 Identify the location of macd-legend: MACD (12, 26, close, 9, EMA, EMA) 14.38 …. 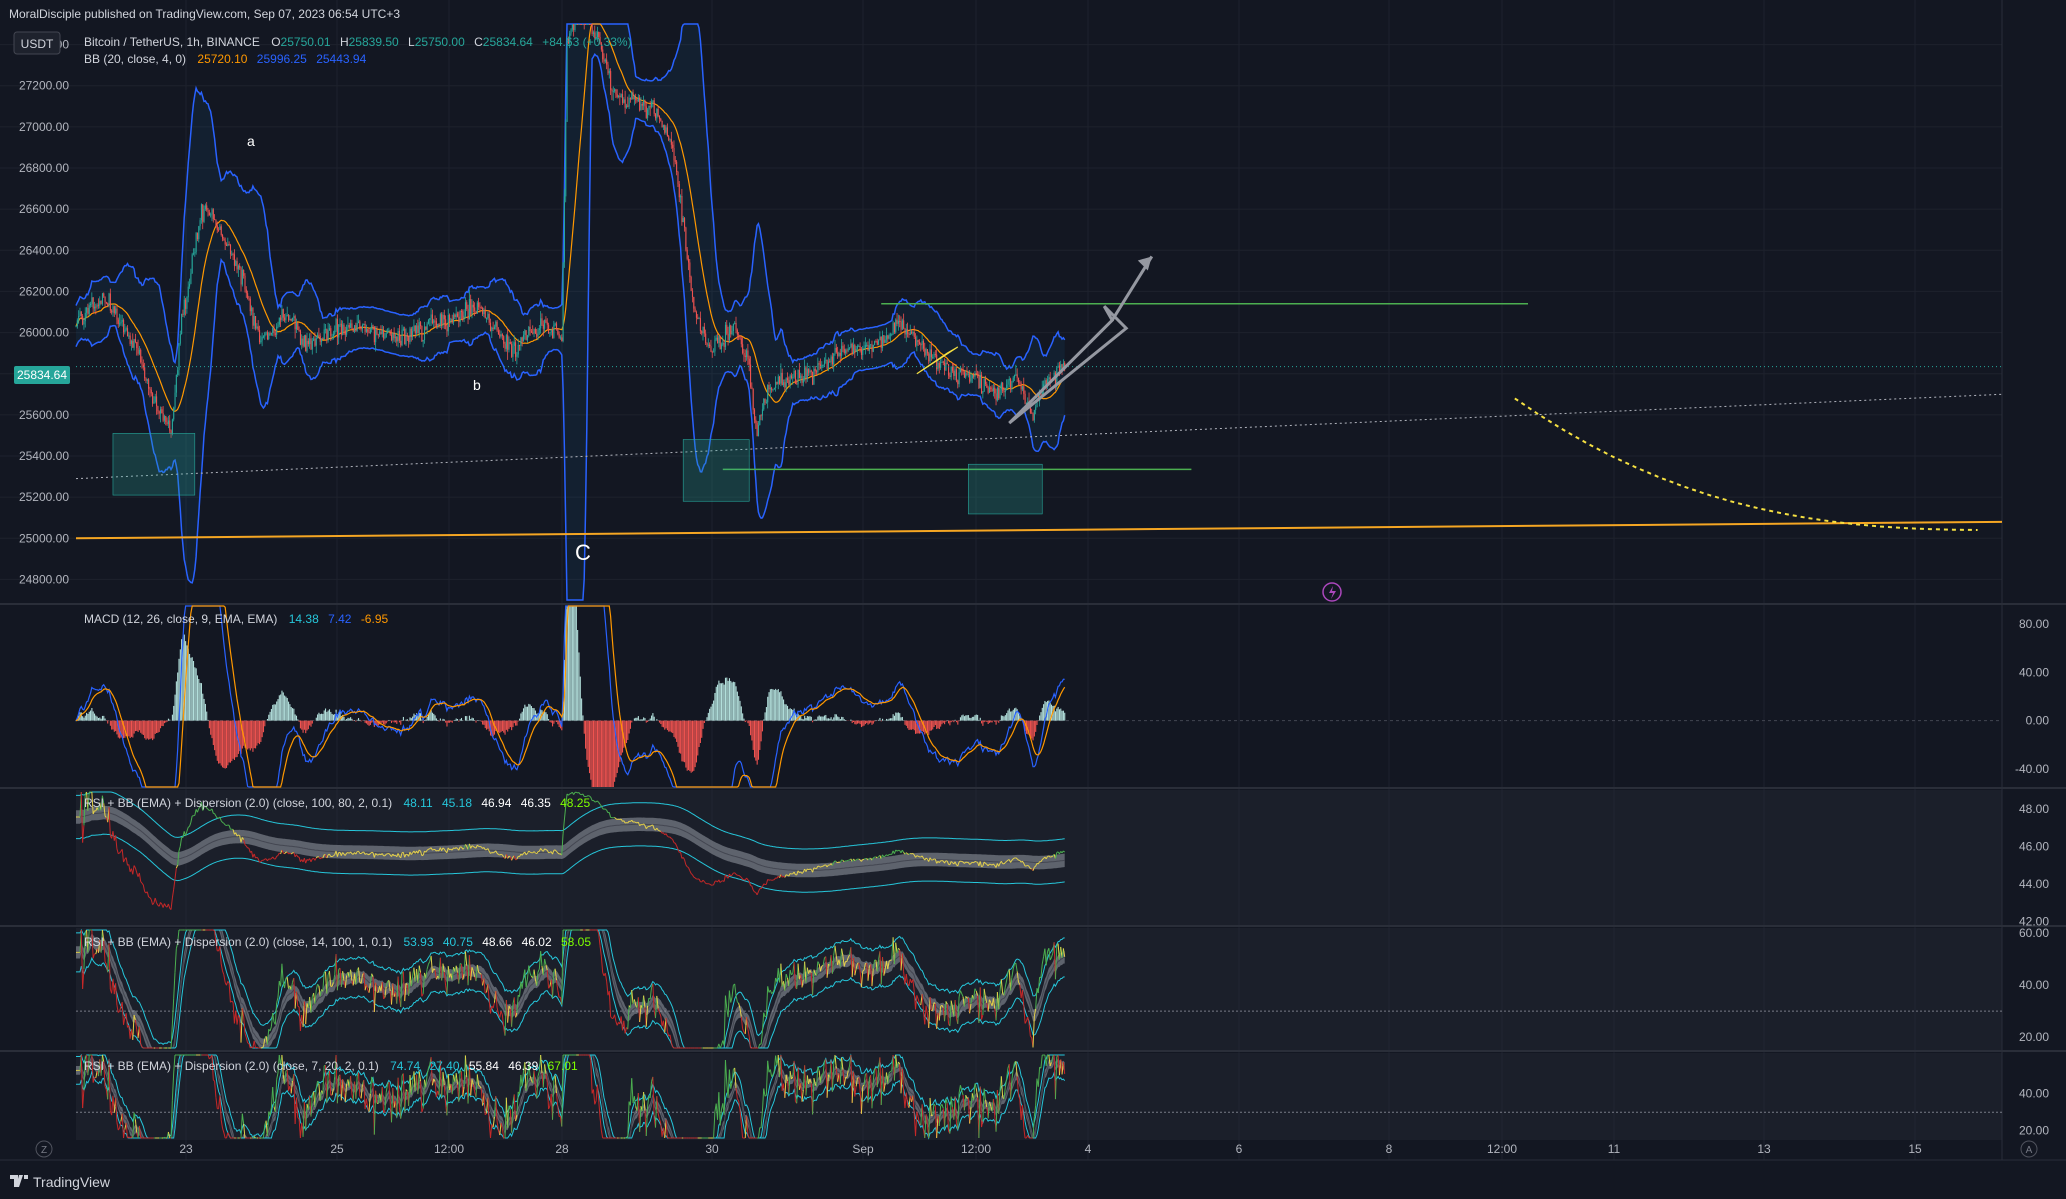
(236, 619).